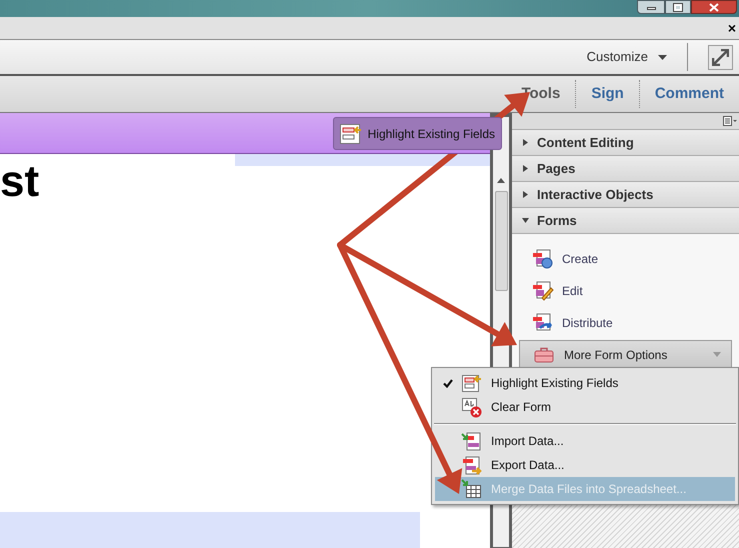 This screenshot has height=548, width=739. What do you see at coordinates (626, 57) in the screenshot?
I see `customize-dropdown: Customize` at bounding box center [626, 57].